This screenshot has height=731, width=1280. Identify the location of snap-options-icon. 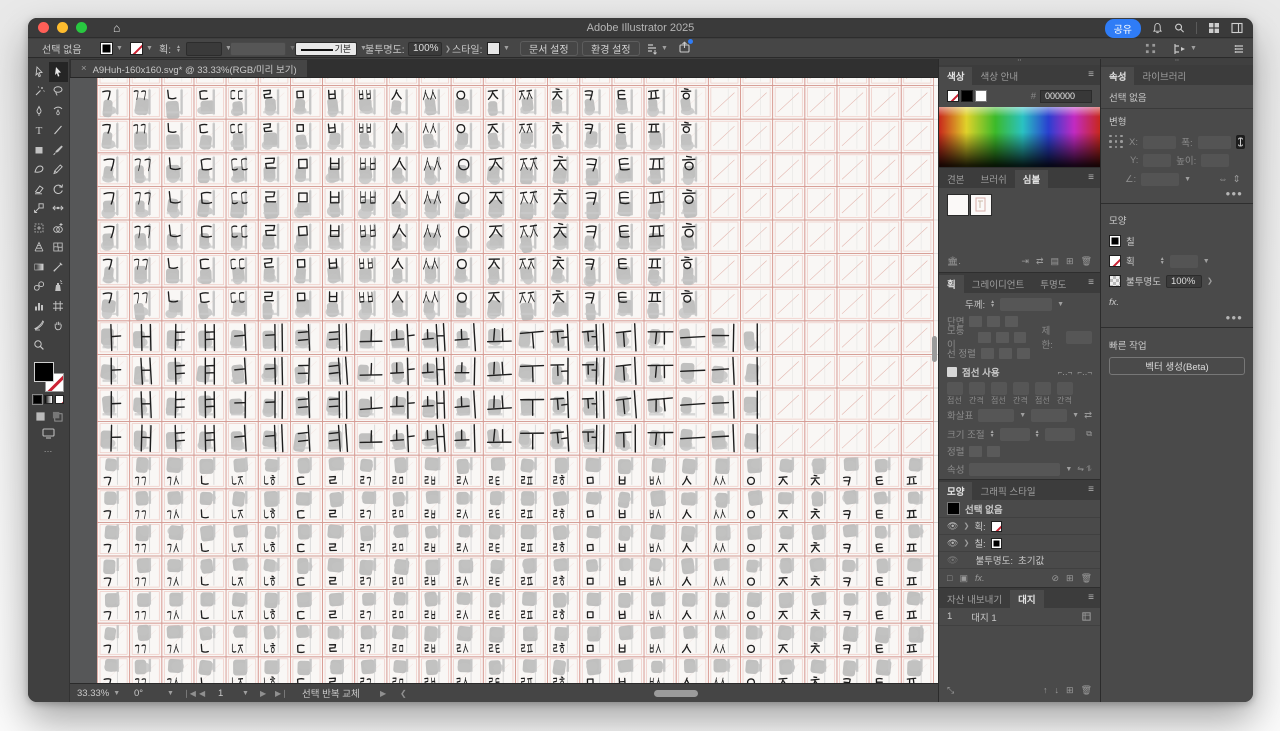
(1150, 48).